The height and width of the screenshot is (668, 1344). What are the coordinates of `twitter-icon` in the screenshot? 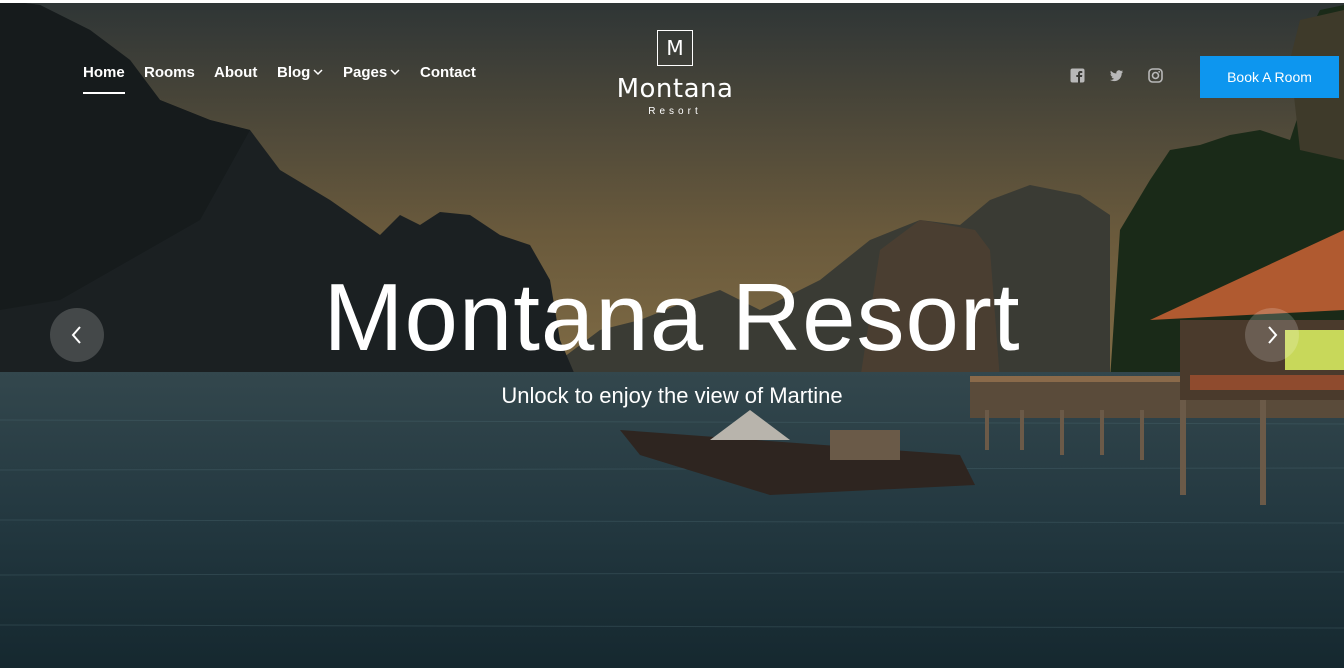 It's located at (1116, 75).